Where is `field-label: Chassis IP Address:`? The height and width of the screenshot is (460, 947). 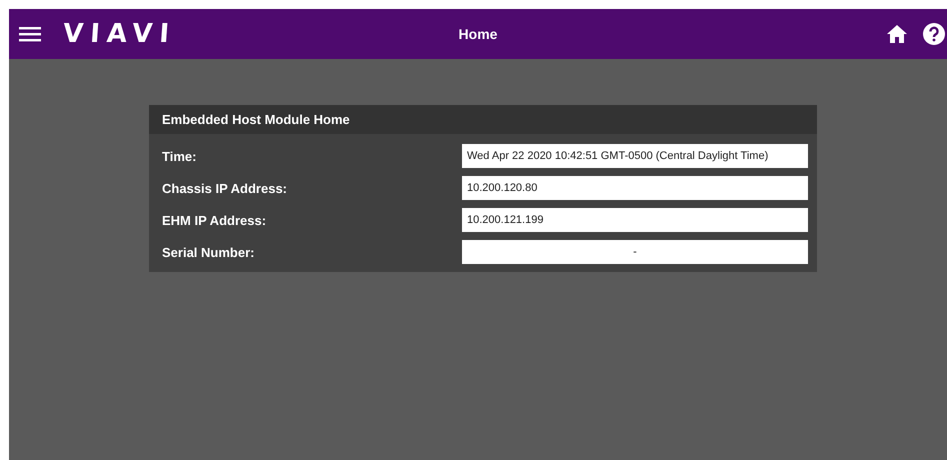
field-label: Chassis IP Address: is located at coordinates (225, 188).